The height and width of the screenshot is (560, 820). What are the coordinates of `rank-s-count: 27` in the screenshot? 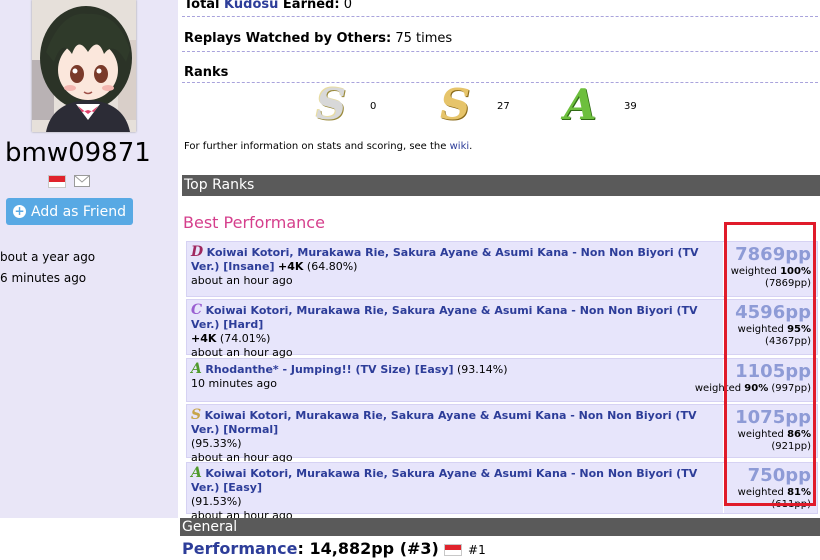 It's located at (503, 106).